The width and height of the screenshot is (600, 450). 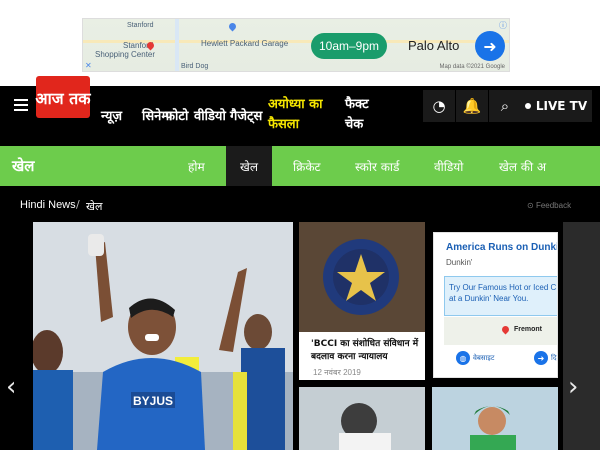 I want to click on menu-icon, so click(x=21, y=105).